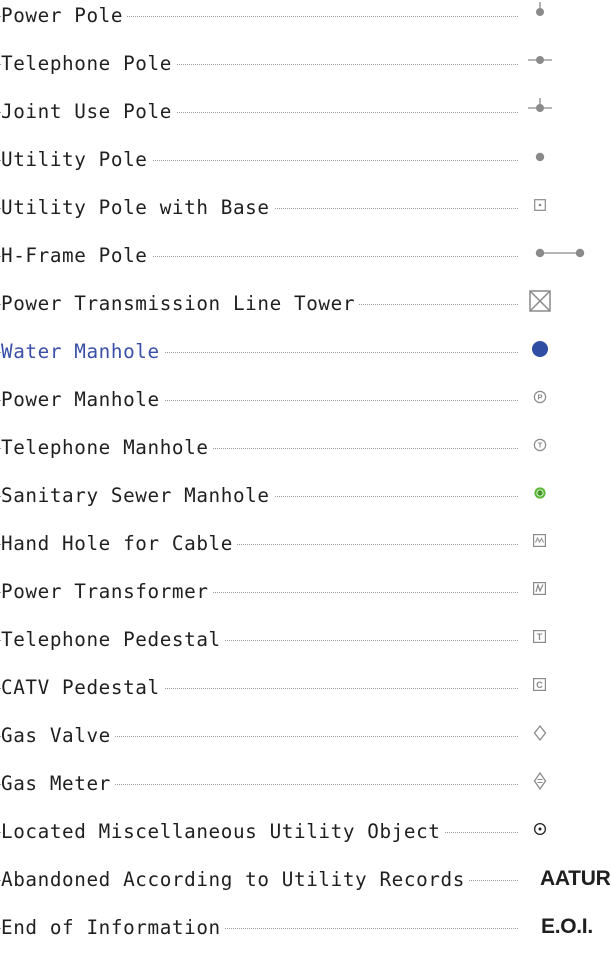 The width and height of the screenshot is (611, 960). I want to click on hand-hole-icon, so click(540, 541).